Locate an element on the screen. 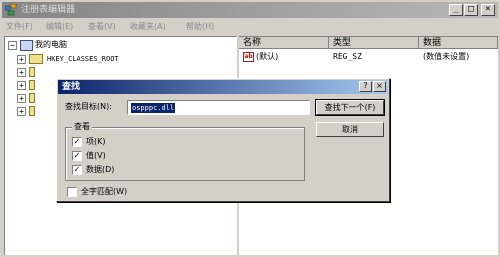 The height and width of the screenshot is (257, 500). computer-icon is located at coordinates (26, 45).